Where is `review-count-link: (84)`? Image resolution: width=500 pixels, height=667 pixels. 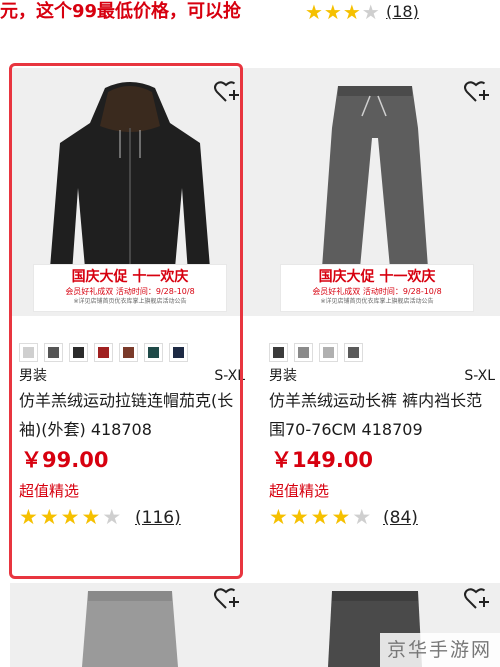
review-count-link: (84) is located at coordinates (400, 518).